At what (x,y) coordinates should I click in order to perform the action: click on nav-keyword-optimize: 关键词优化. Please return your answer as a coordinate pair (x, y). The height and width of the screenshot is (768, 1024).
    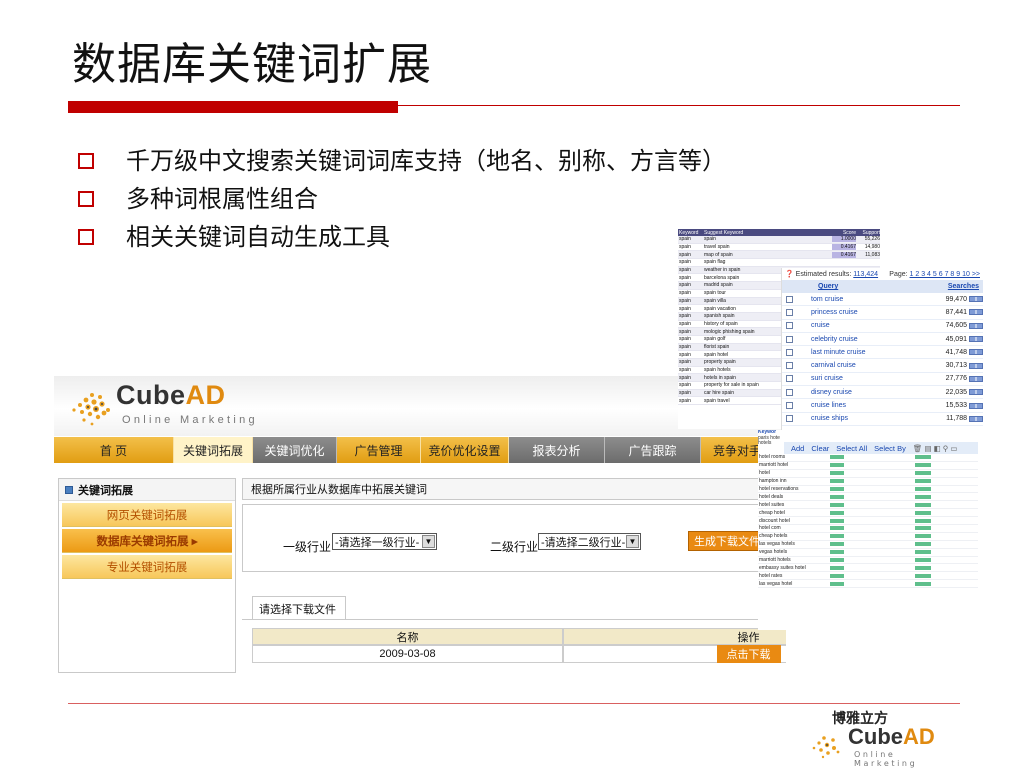
    Looking at the image, I should click on (295, 450).